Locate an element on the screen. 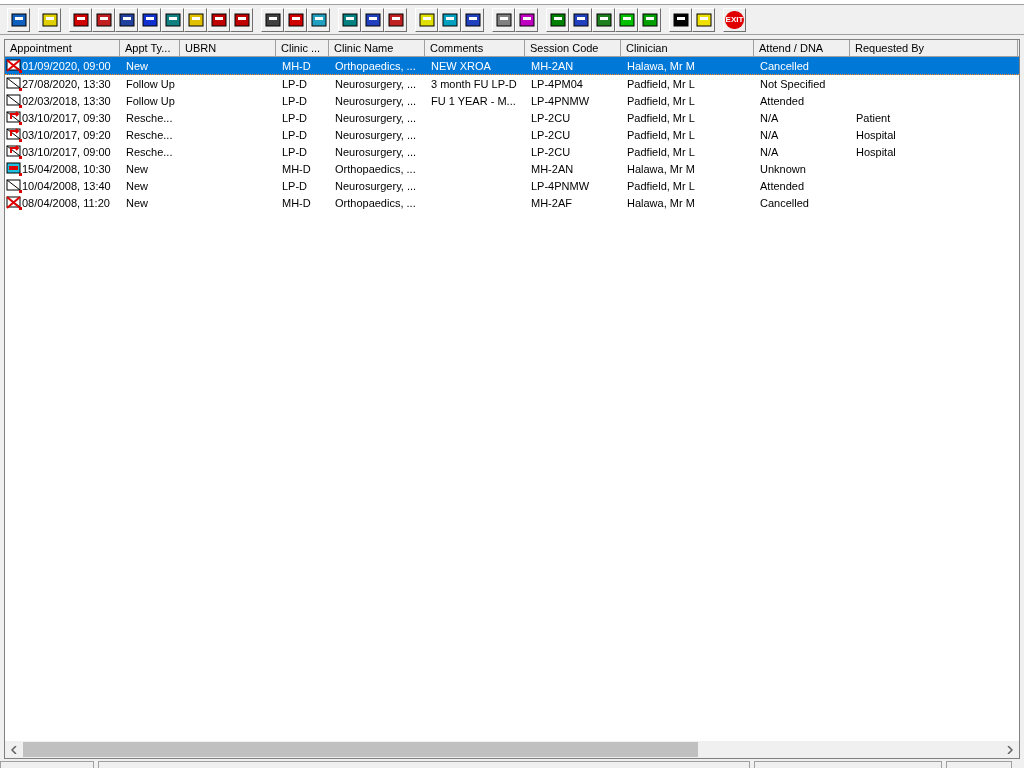 The width and height of the screenshot is (1024, 768). column-header: UBRN is located at coordinates (228, 48).